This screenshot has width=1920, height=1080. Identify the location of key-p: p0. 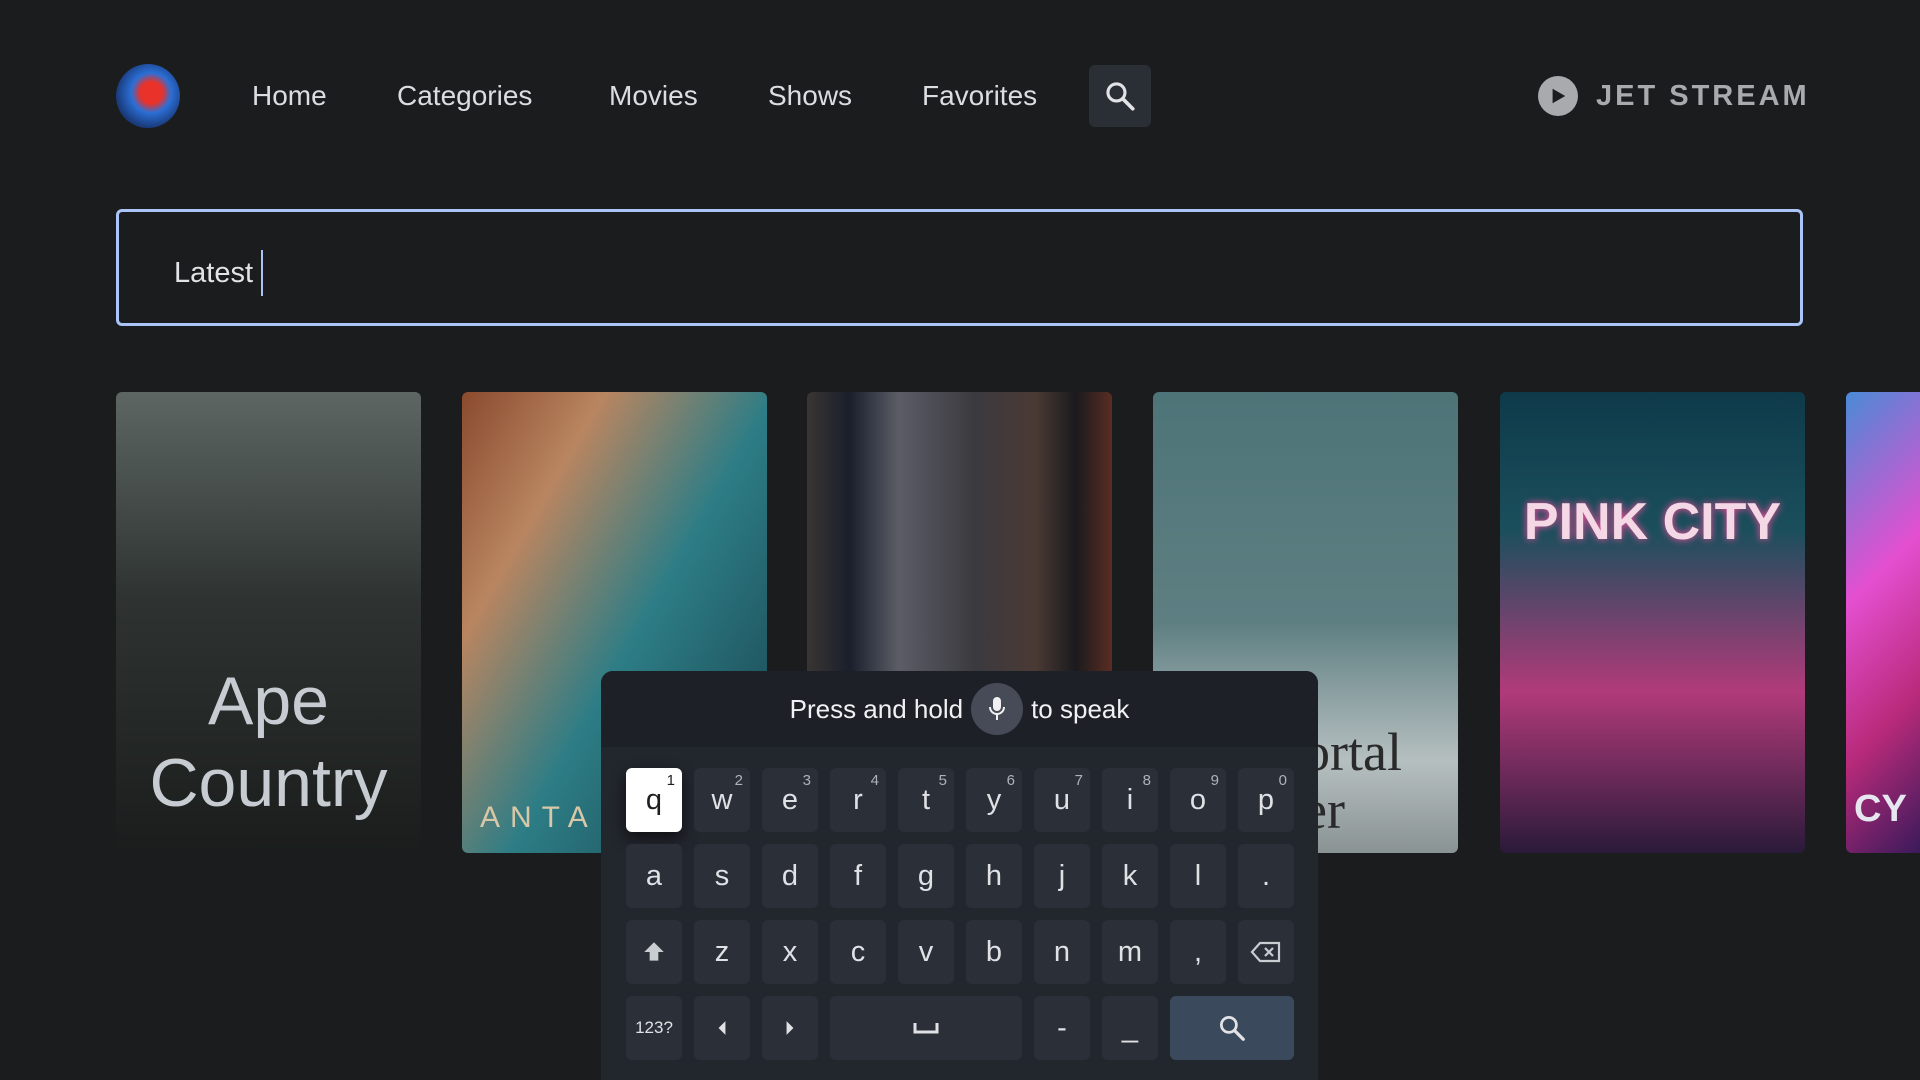
(1266, 800).